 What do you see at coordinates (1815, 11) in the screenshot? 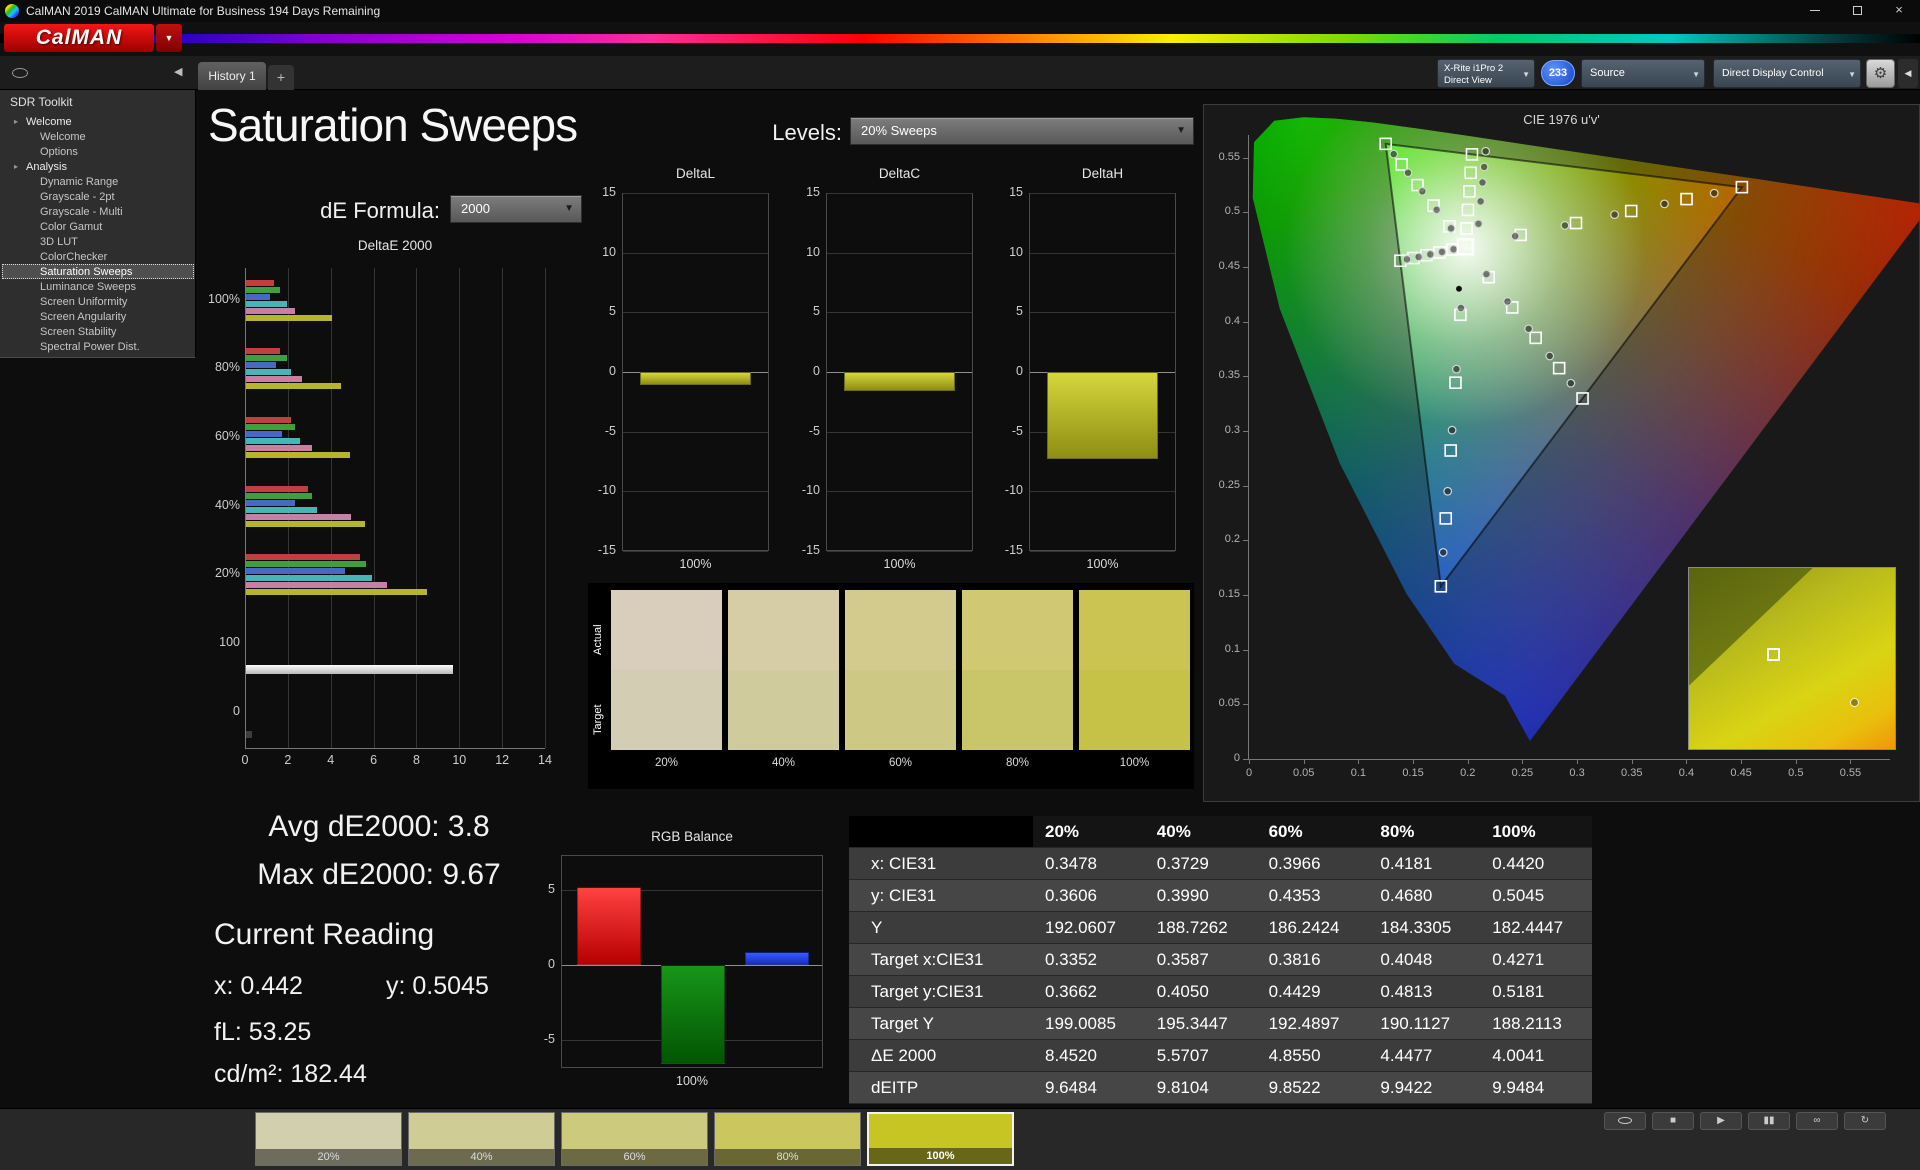
I see `minimize-button` at bounding box center [1815, 11].